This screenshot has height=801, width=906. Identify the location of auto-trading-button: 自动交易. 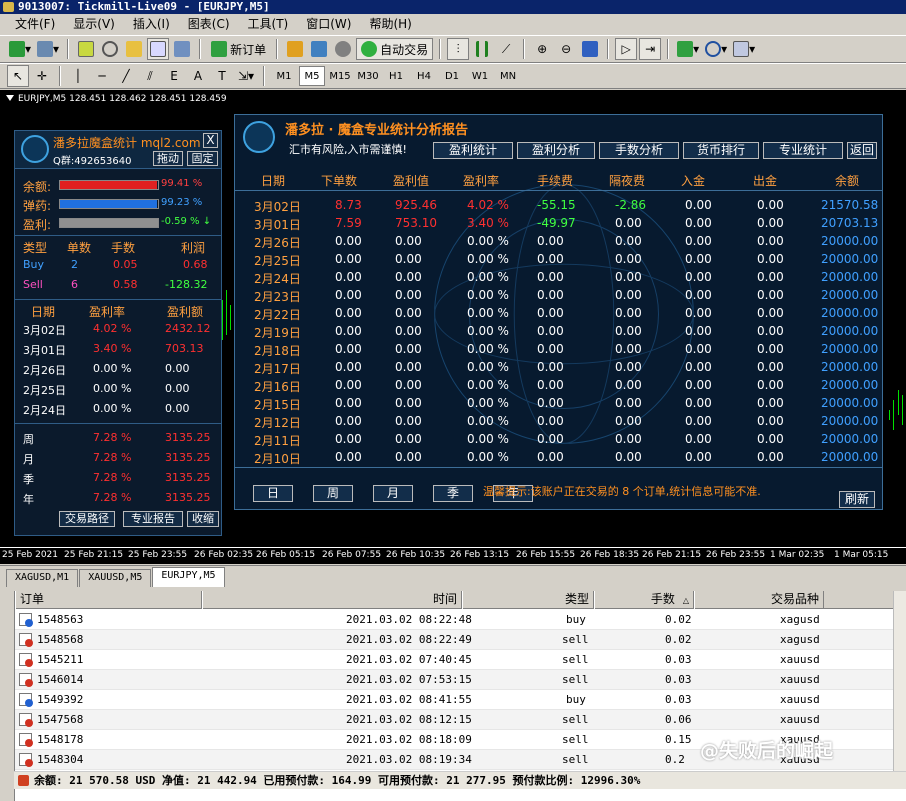
(395, 49).